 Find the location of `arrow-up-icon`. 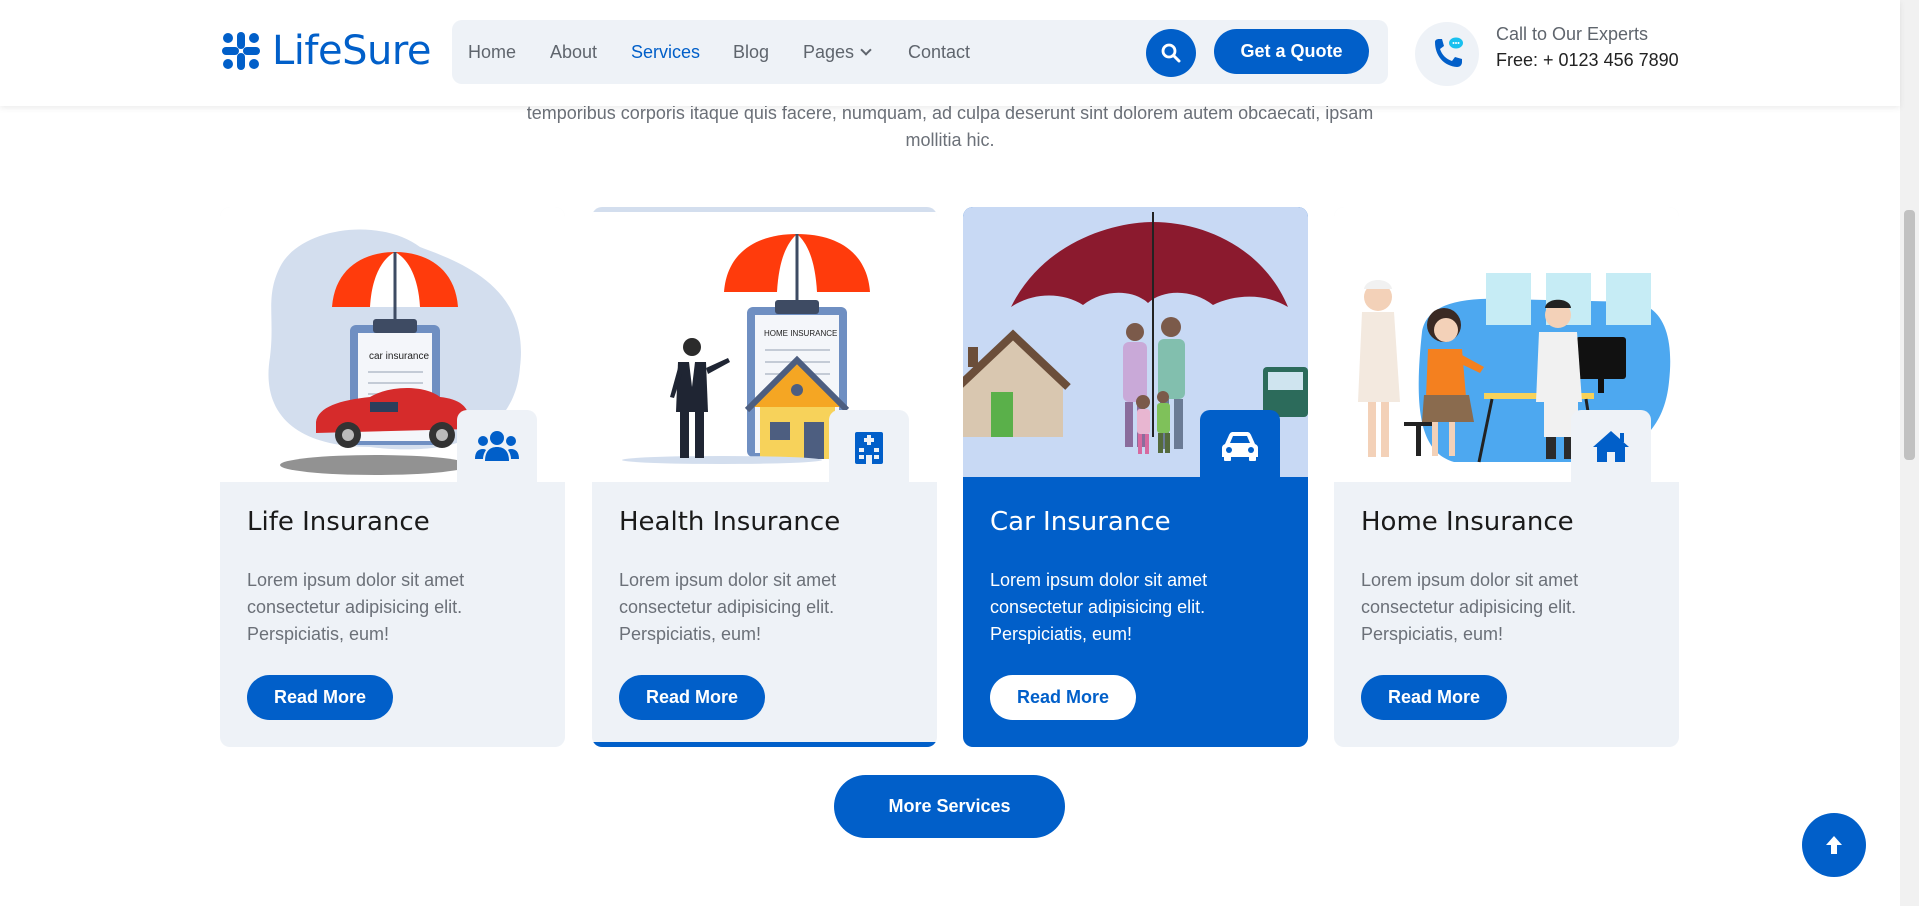

arrow-up-icon is located at coordinates (1834, 845).